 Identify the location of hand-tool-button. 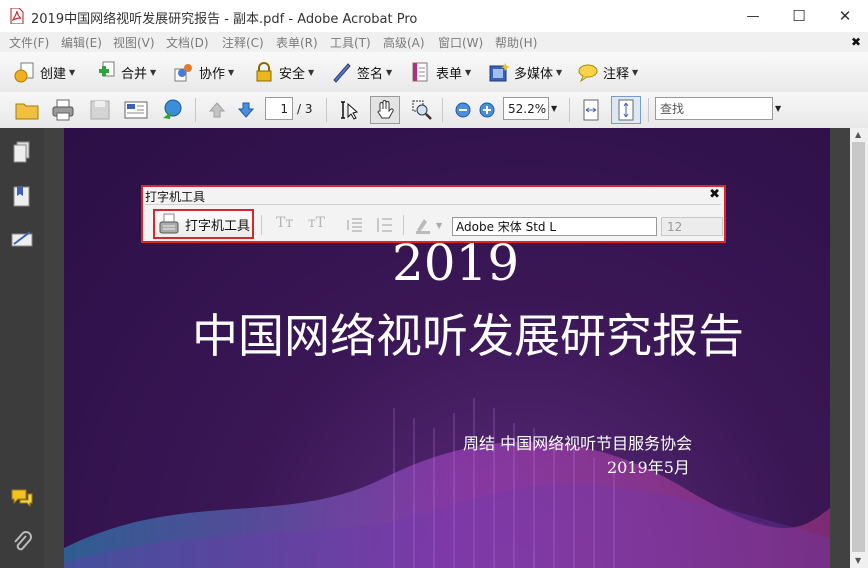
(385, 110).